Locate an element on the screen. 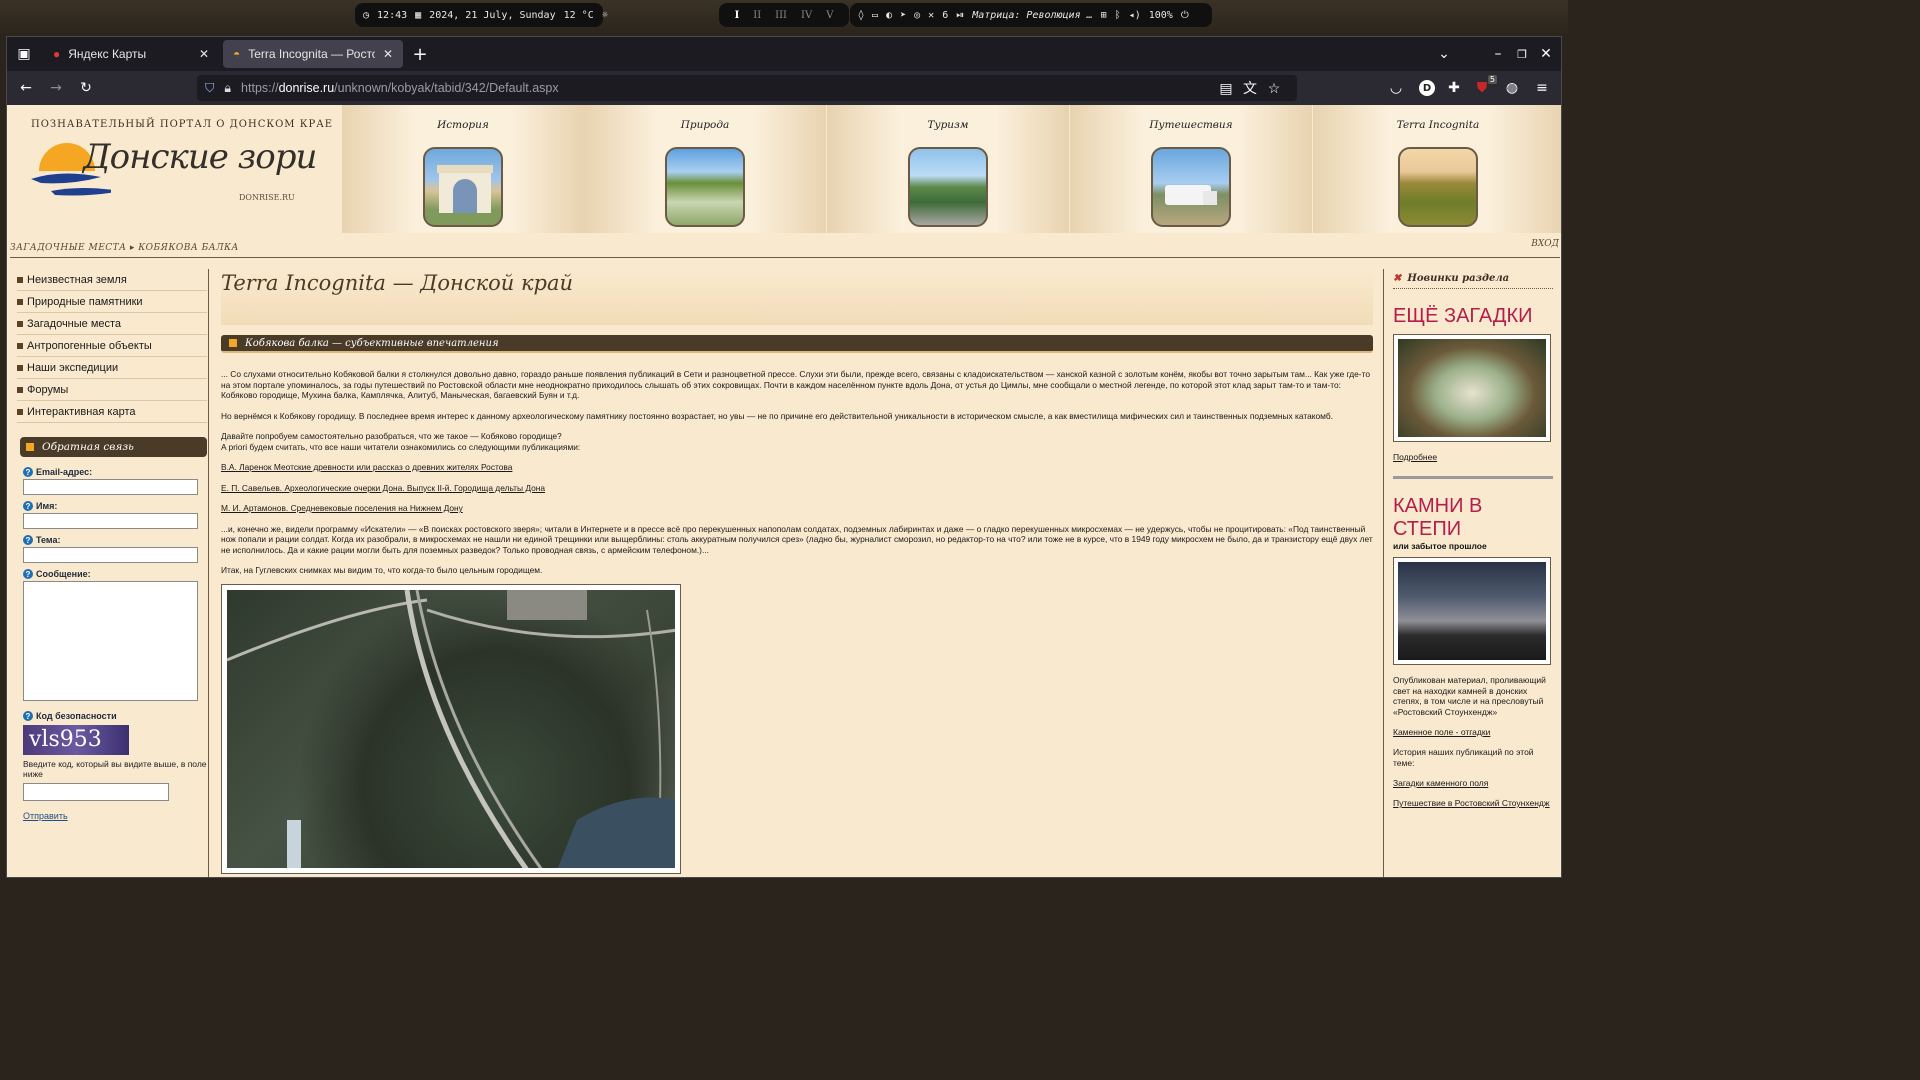 Image resolution: width=1920 pixels, height=1080 pixels. menu-item-mysterious-places: Загадочные места is located at coordinates (112, 324).